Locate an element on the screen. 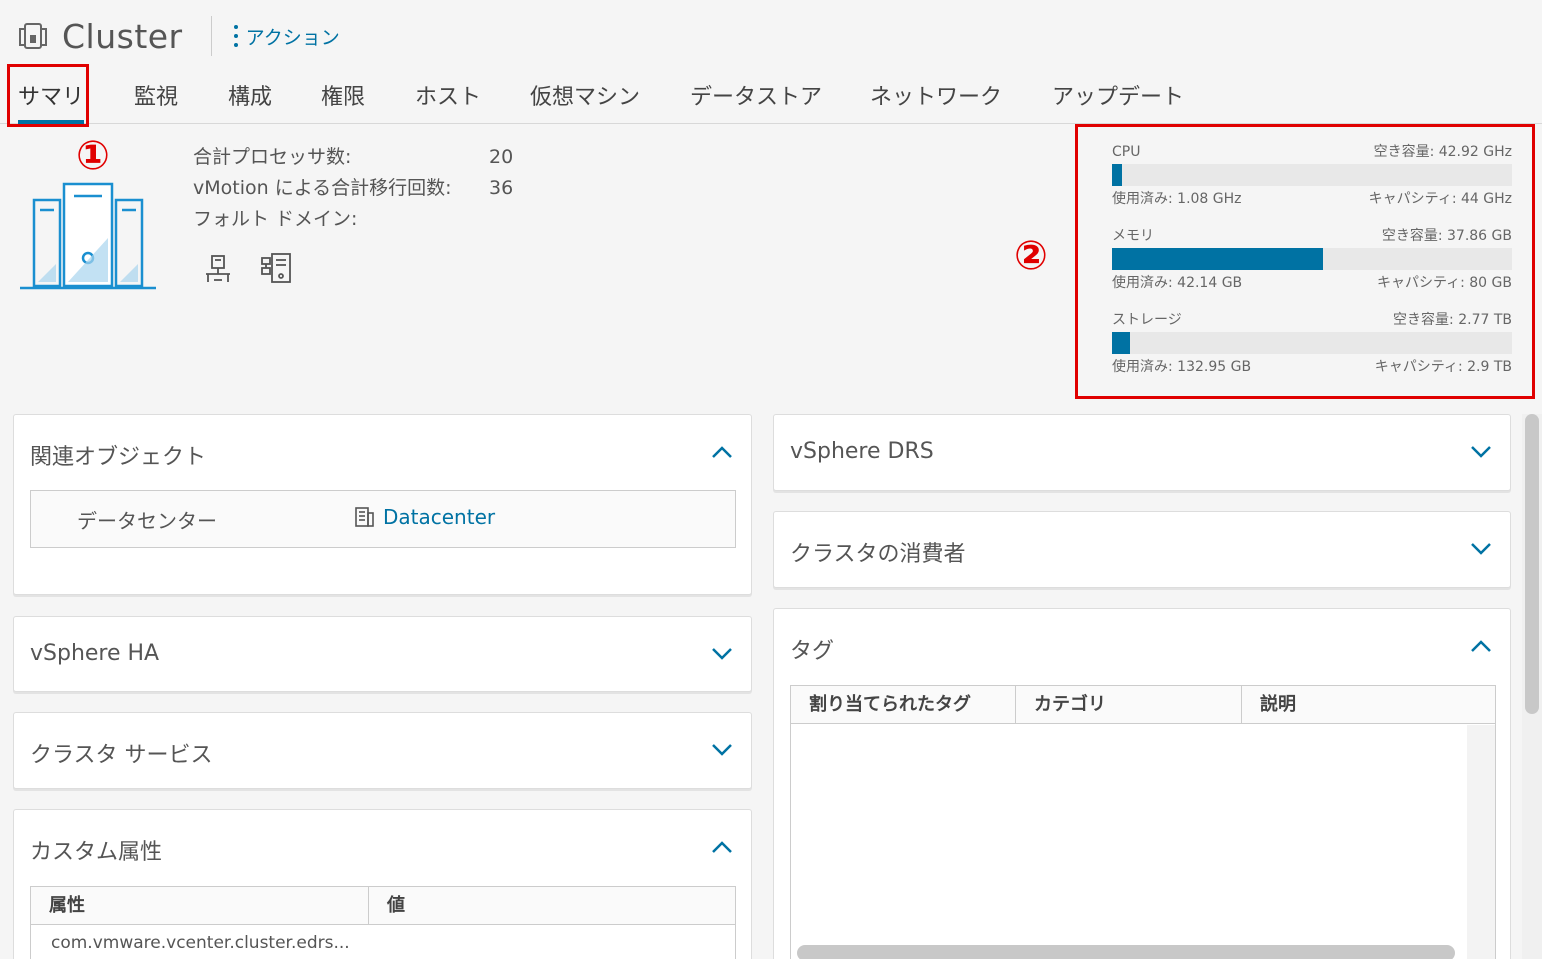 This screenshot has height=959, width=1542. card-title: クラスタ サービス is located at coordinates (121, 755).